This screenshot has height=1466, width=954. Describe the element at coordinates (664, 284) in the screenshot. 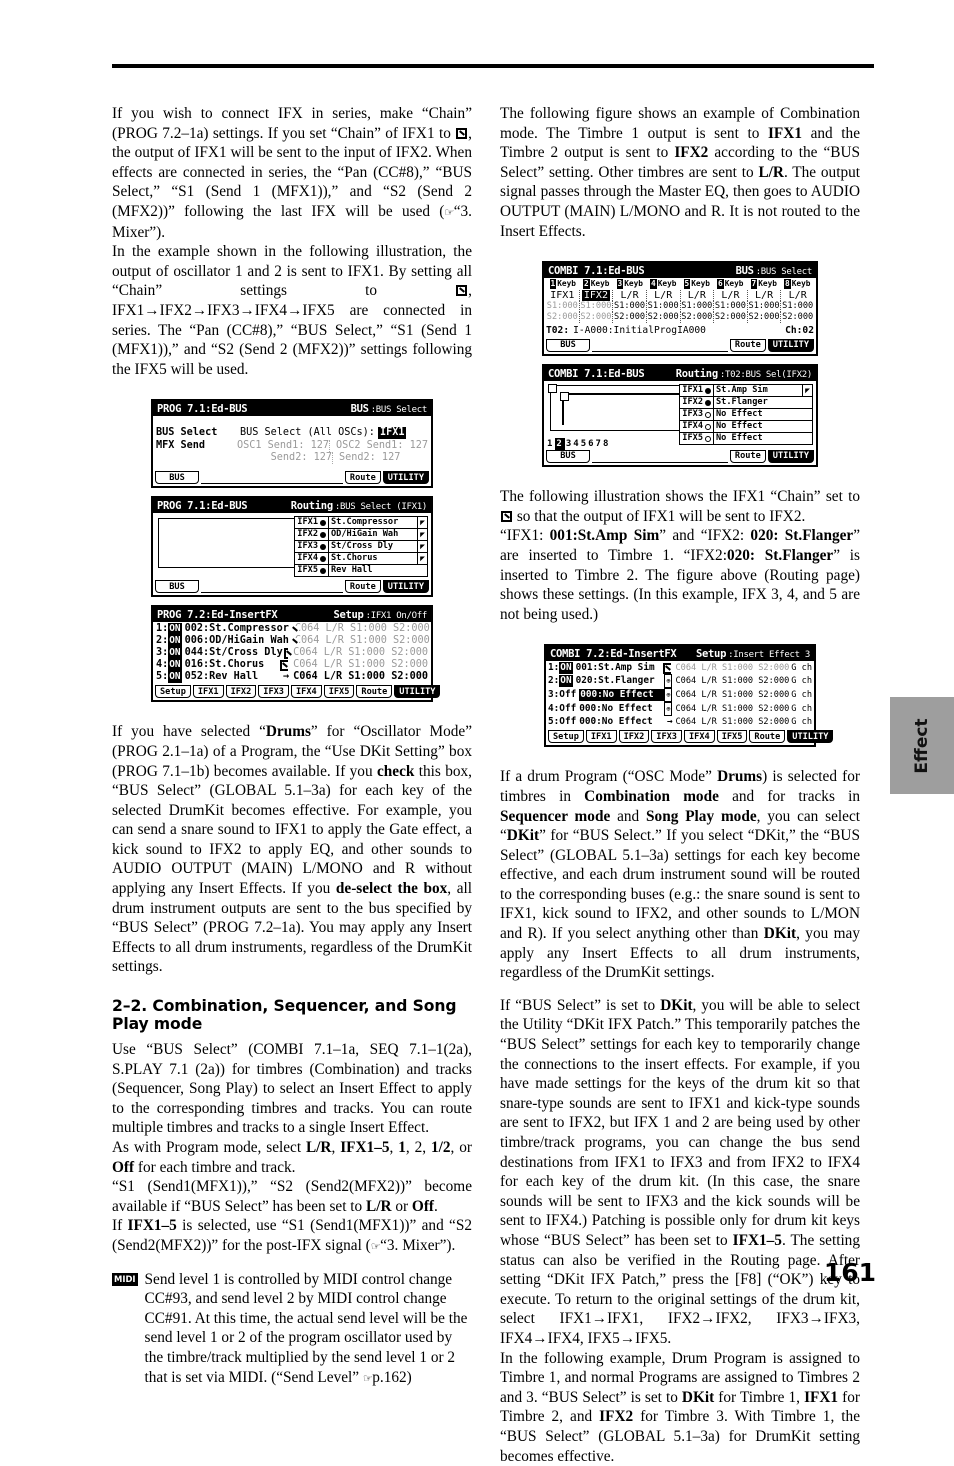

I see `timbre-header: 4 Keyb` at that location.